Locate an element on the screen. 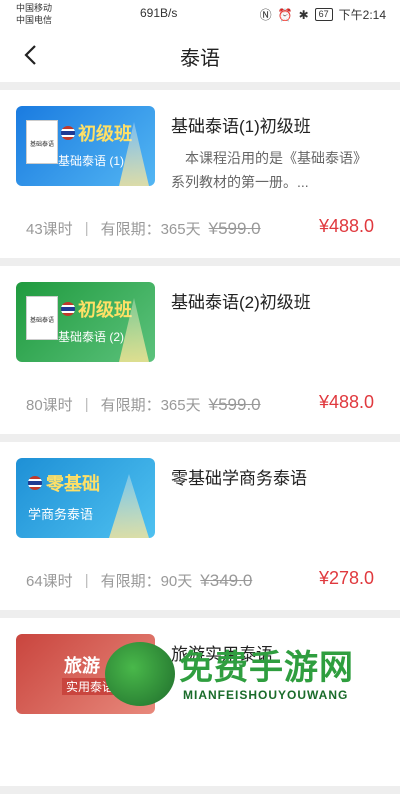 This screenshot has width=400, height=794. watermark-text: 免费手游网 is located at coordinates (266, 668).